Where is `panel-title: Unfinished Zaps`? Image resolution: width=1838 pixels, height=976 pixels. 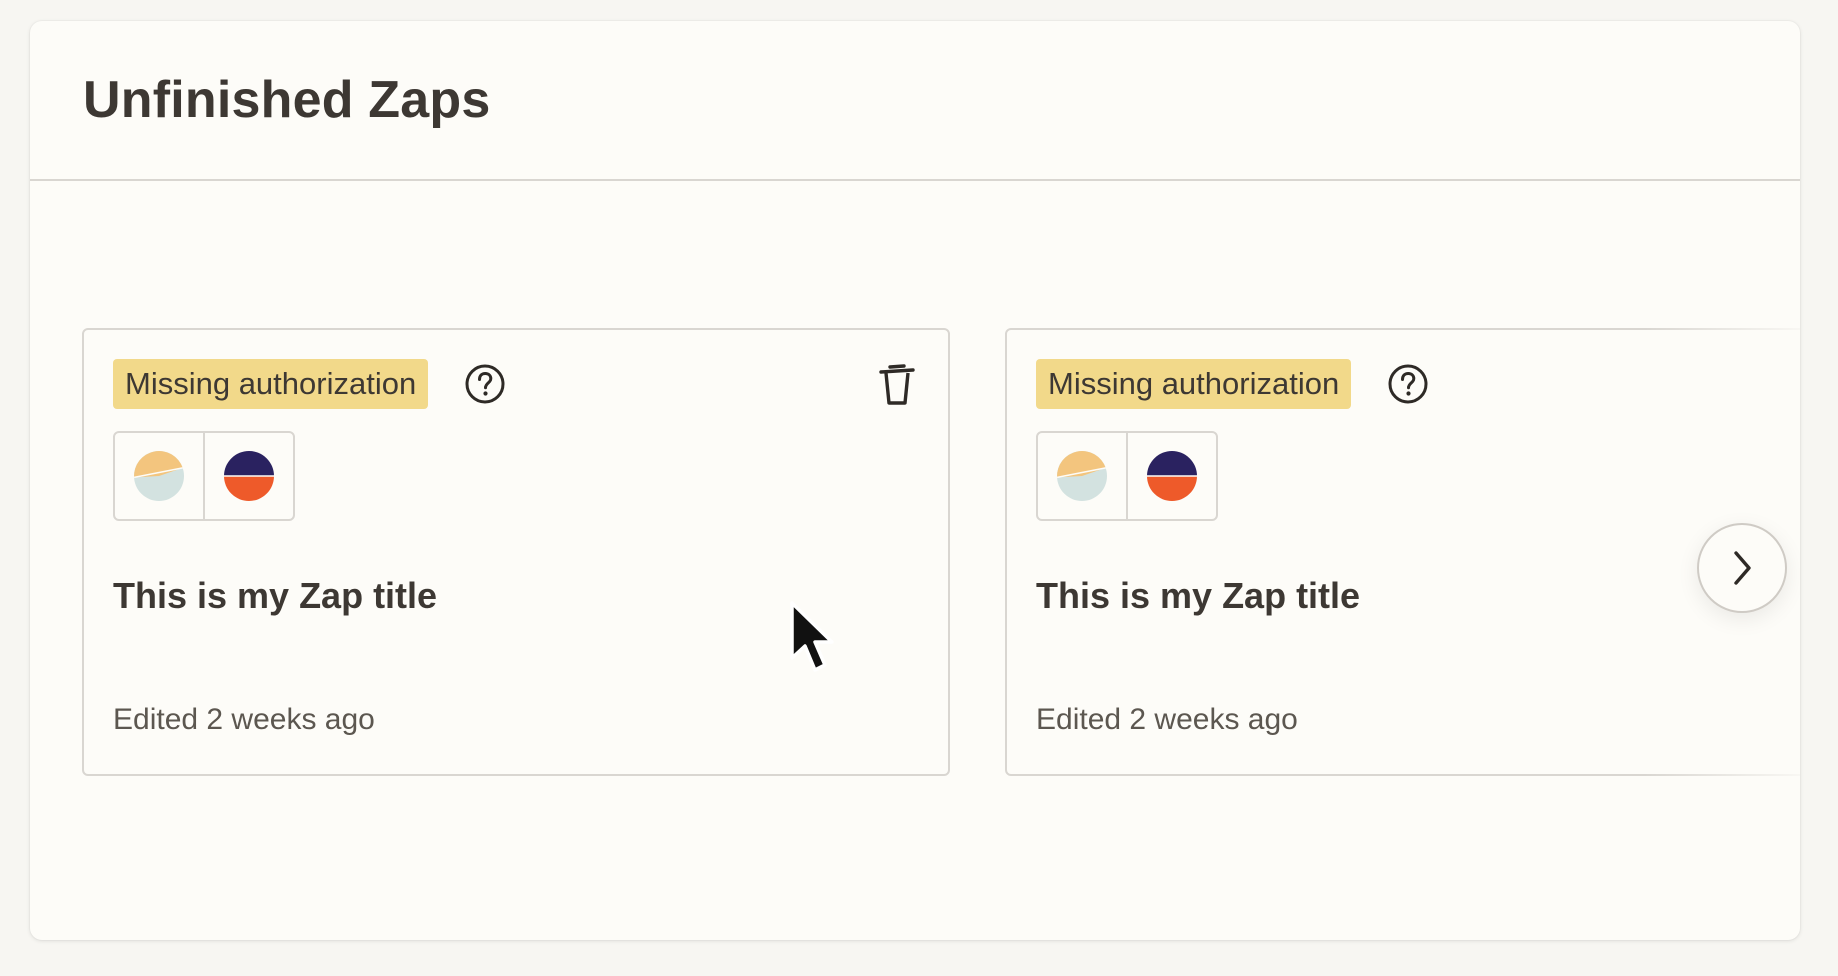 panel-title: Unfinished Zaps is located at coordinates (287, 100).